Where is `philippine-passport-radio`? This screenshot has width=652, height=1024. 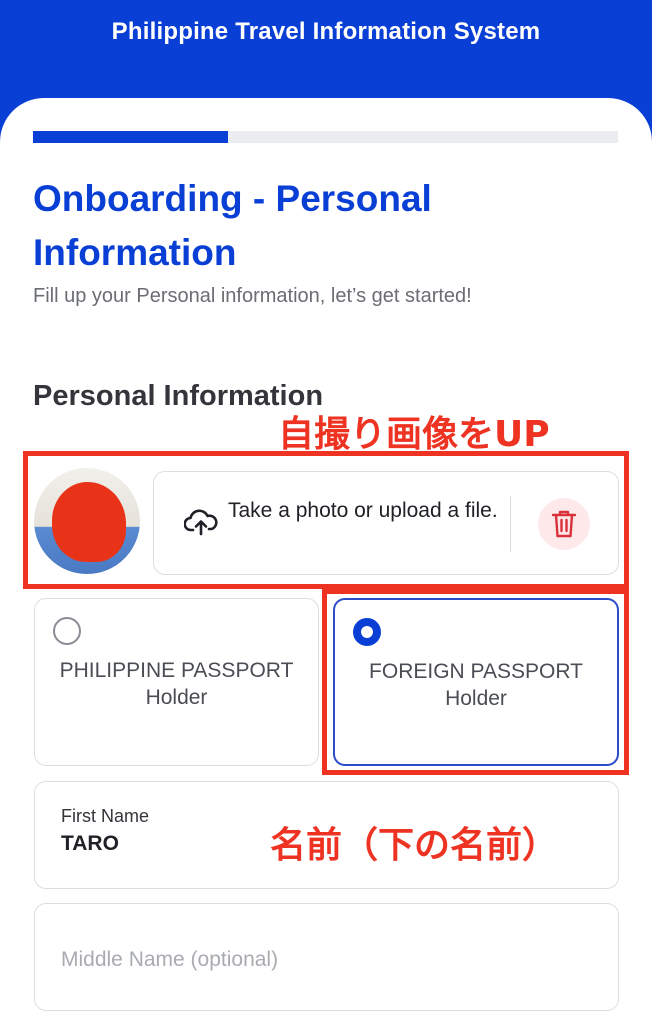
philippine-passport-radio is located at coordinates (67, 631).